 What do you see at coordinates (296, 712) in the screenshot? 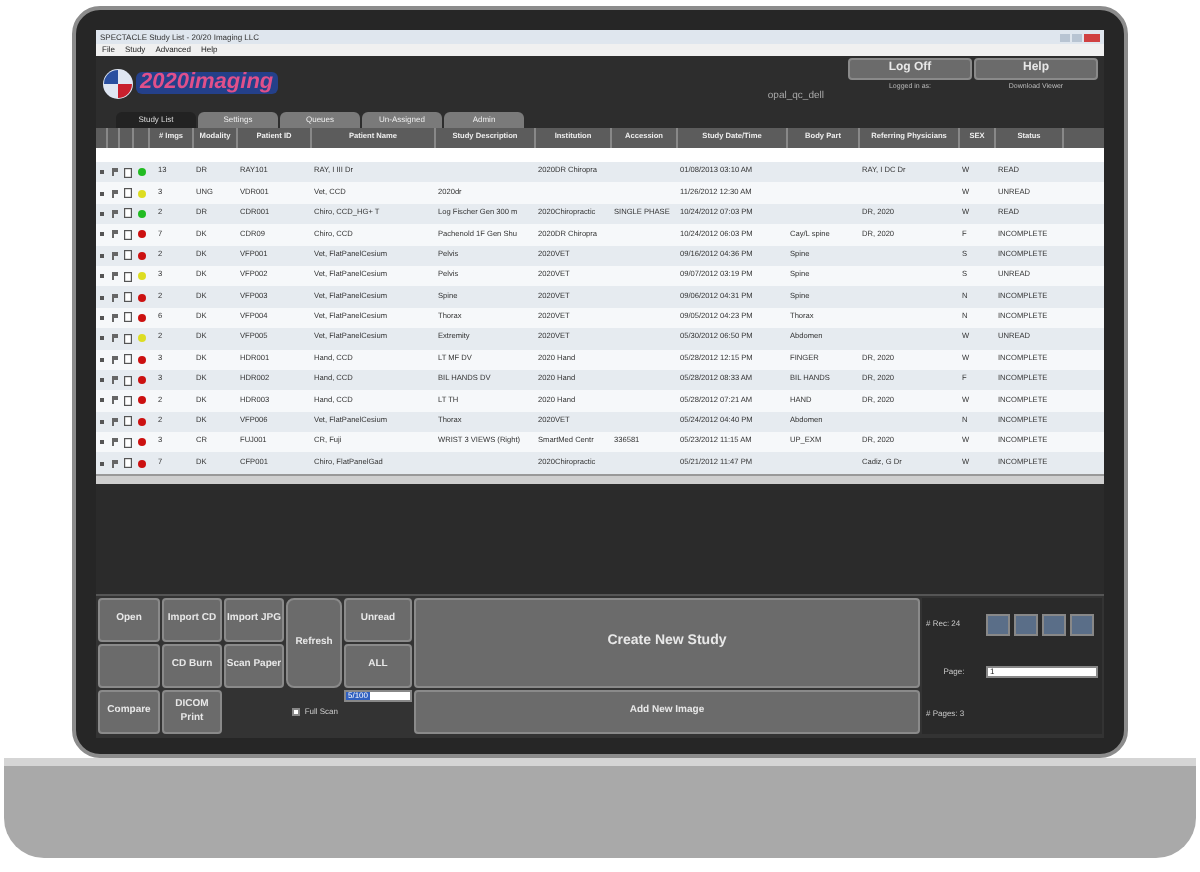
I see `full-scan-checkbox` at bounding box center [296, 712].